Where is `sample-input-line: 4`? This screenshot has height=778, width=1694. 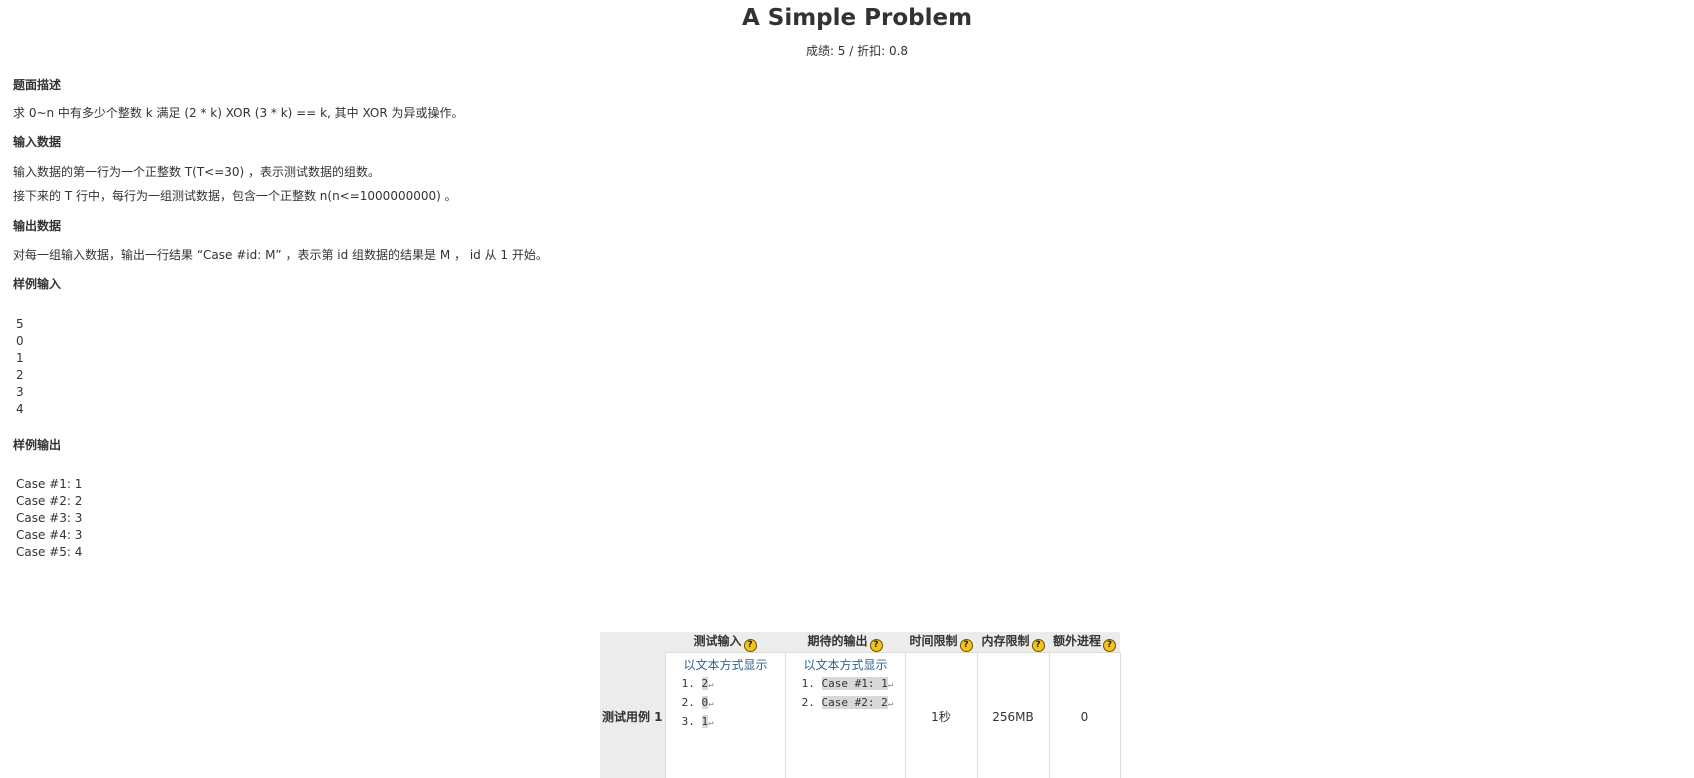 sample-input-line: 4 is located at coordinates (20, 409).